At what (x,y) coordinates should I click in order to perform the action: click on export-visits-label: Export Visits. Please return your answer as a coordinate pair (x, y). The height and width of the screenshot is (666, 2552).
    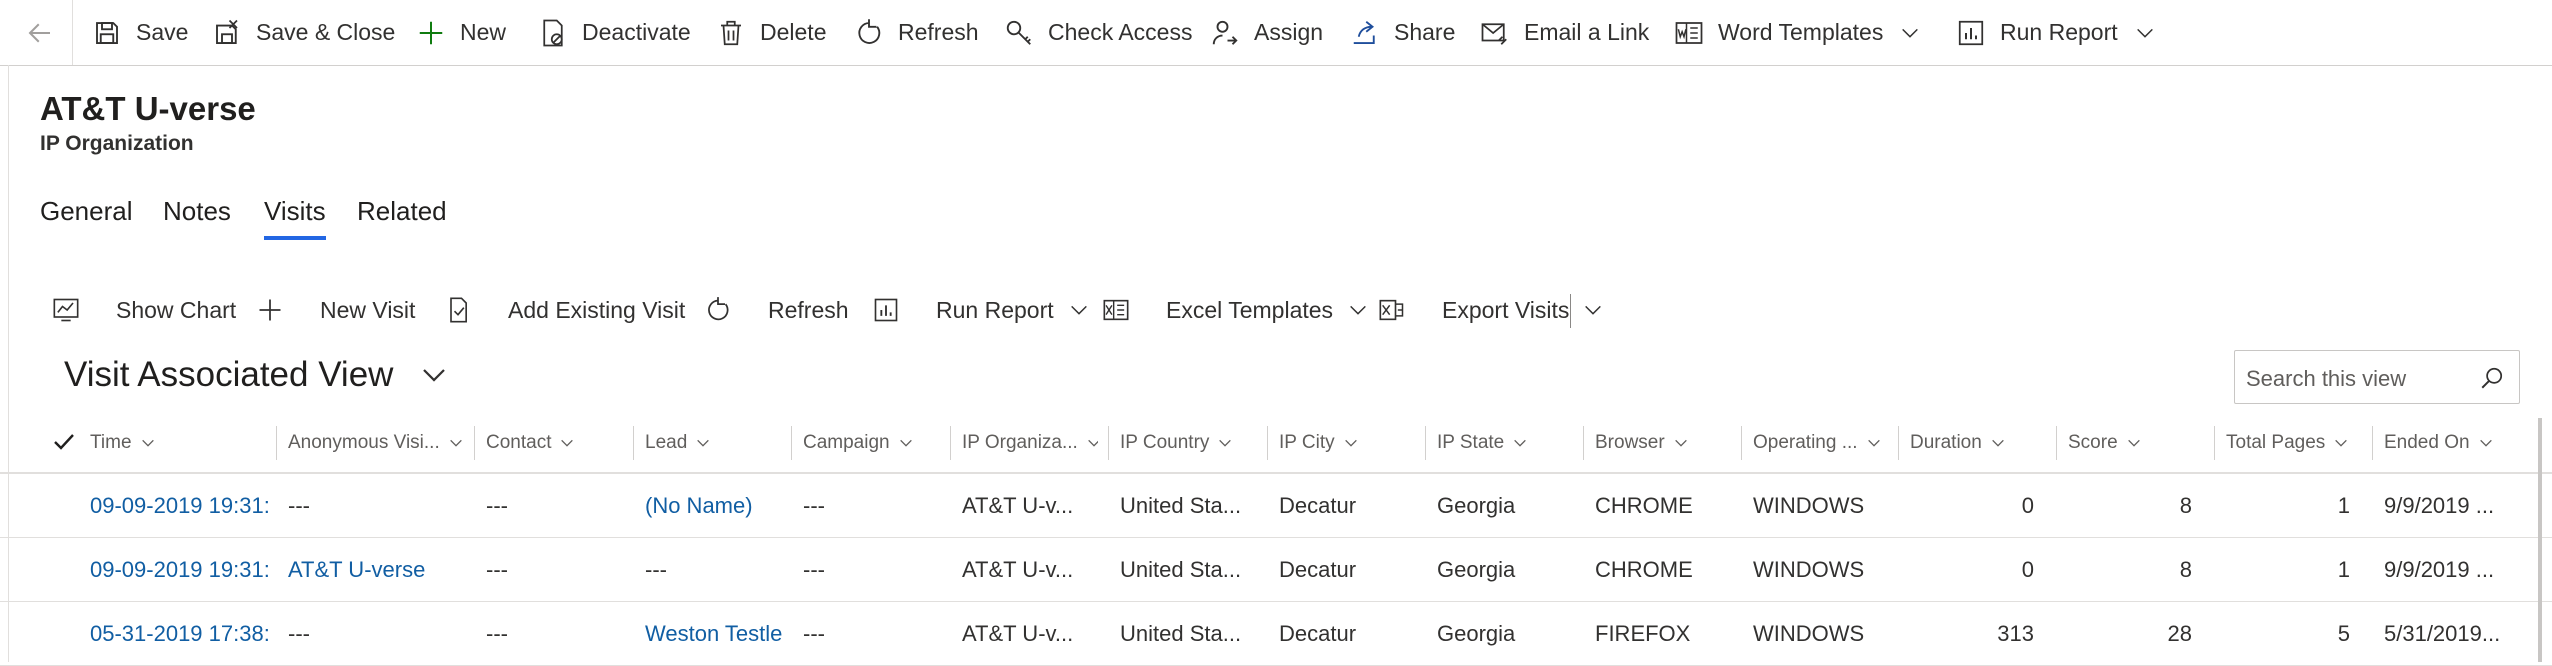
    Looking at the image, I should click on (1506, 309).